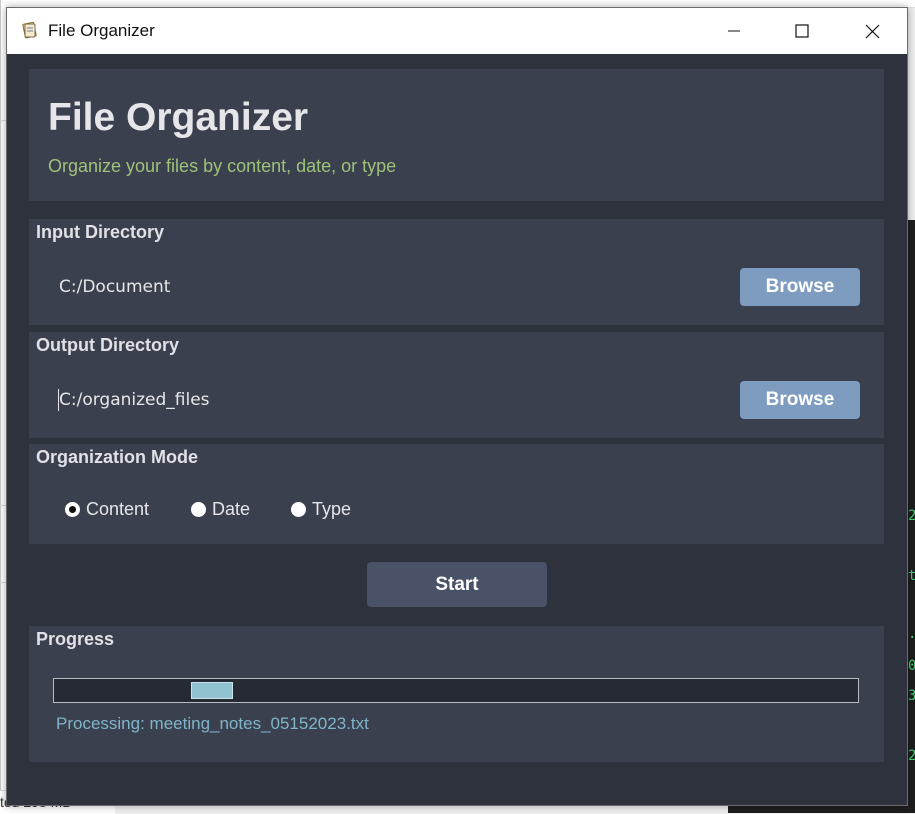 This screenshot has height=814, width=915. I want to click on terminal-line: 3, so click(911, 696).